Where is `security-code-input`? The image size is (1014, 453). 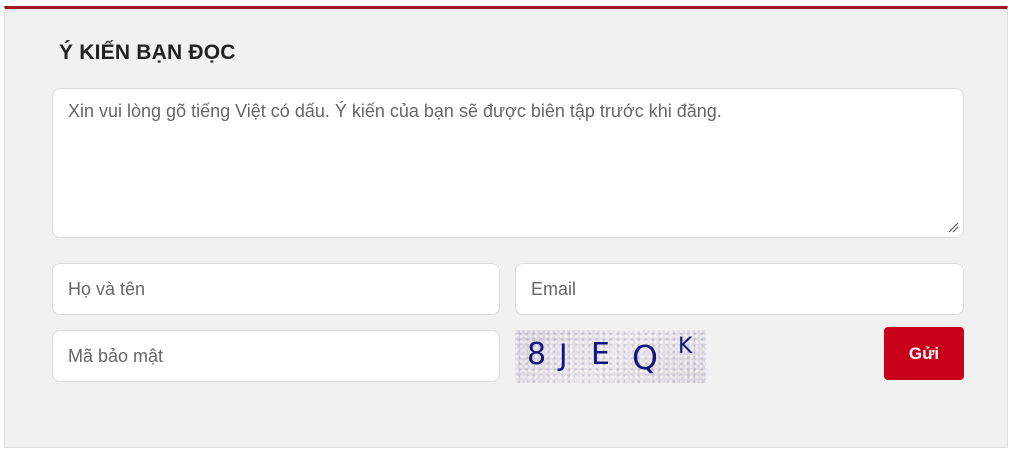
security-code-input is located at coordinates (276, 356).